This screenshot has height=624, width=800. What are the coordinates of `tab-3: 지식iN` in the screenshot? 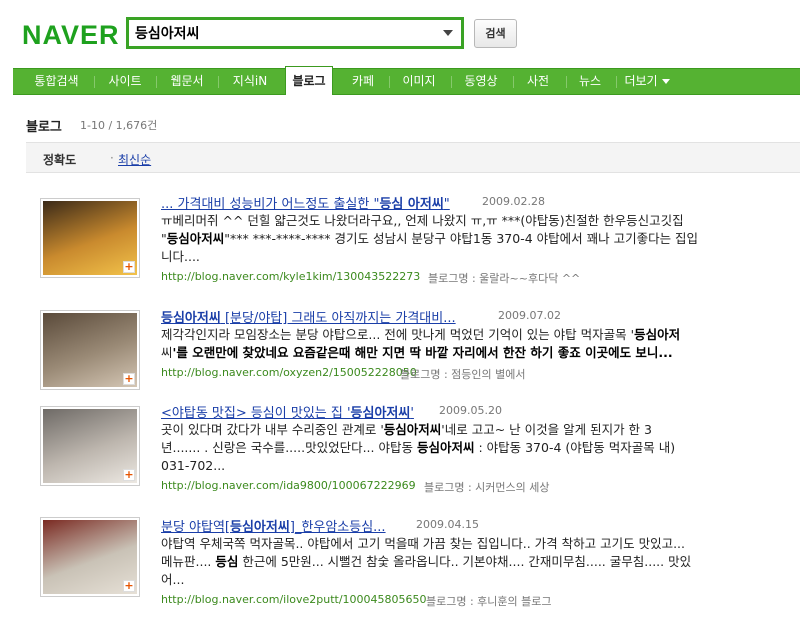 It's located at (250, 81).